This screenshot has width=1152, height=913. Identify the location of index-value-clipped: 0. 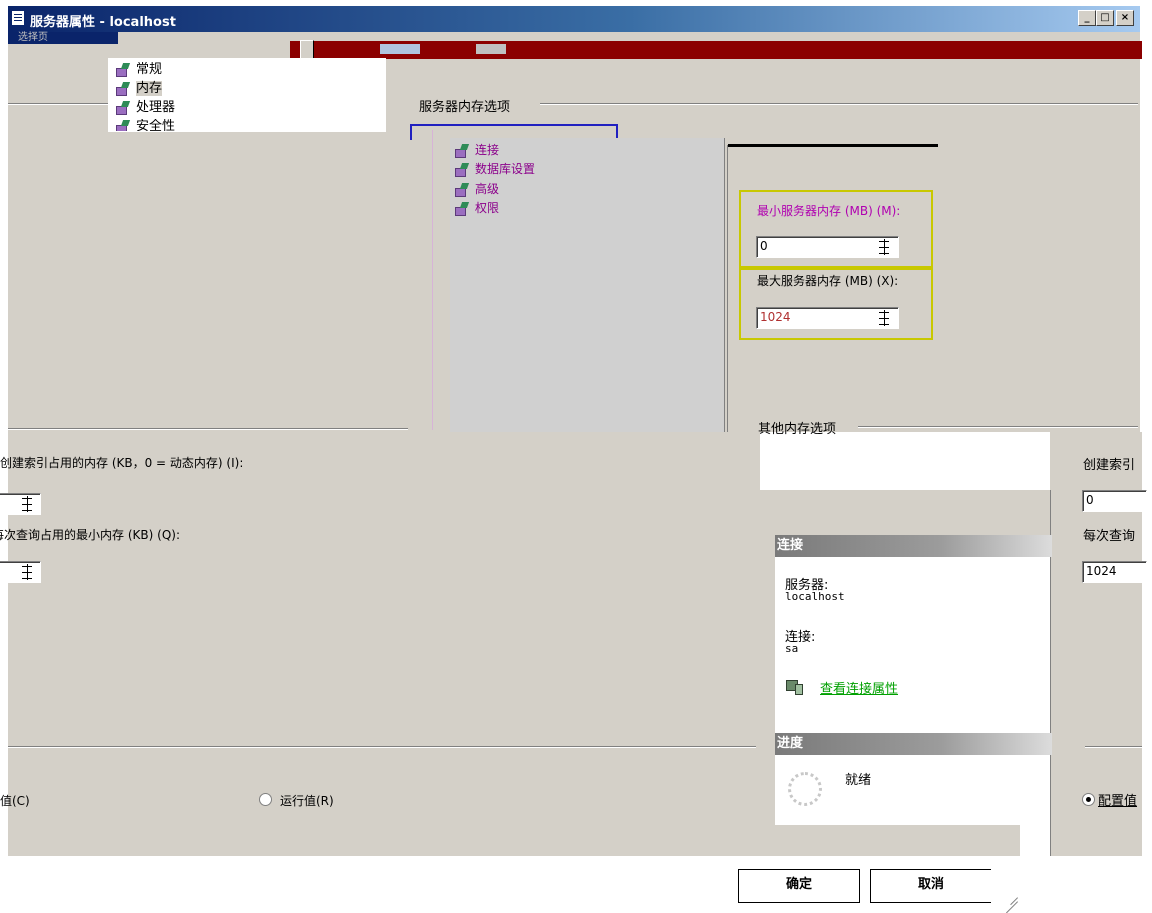
(1114, 501).